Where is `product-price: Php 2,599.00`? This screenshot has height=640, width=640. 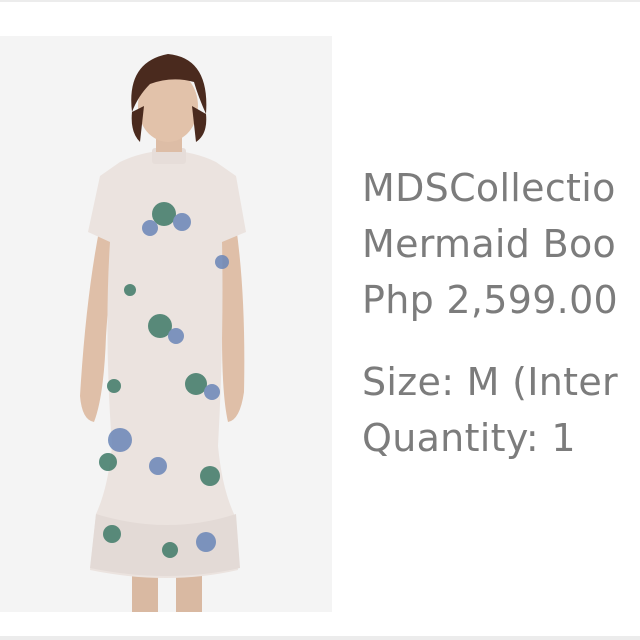
product-price: Php 2,599.00 is located at coordinates (490, 300).